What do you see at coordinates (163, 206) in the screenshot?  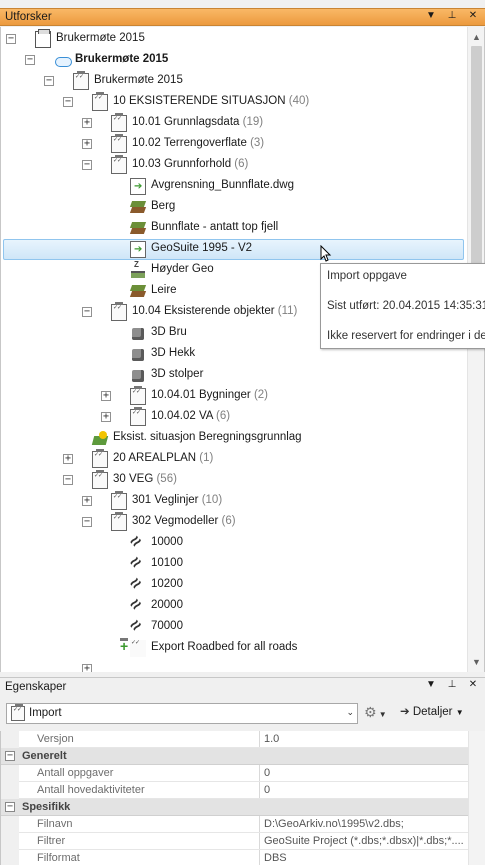 I see `tree-item-text: Berg` at bounding box center [163, 206].